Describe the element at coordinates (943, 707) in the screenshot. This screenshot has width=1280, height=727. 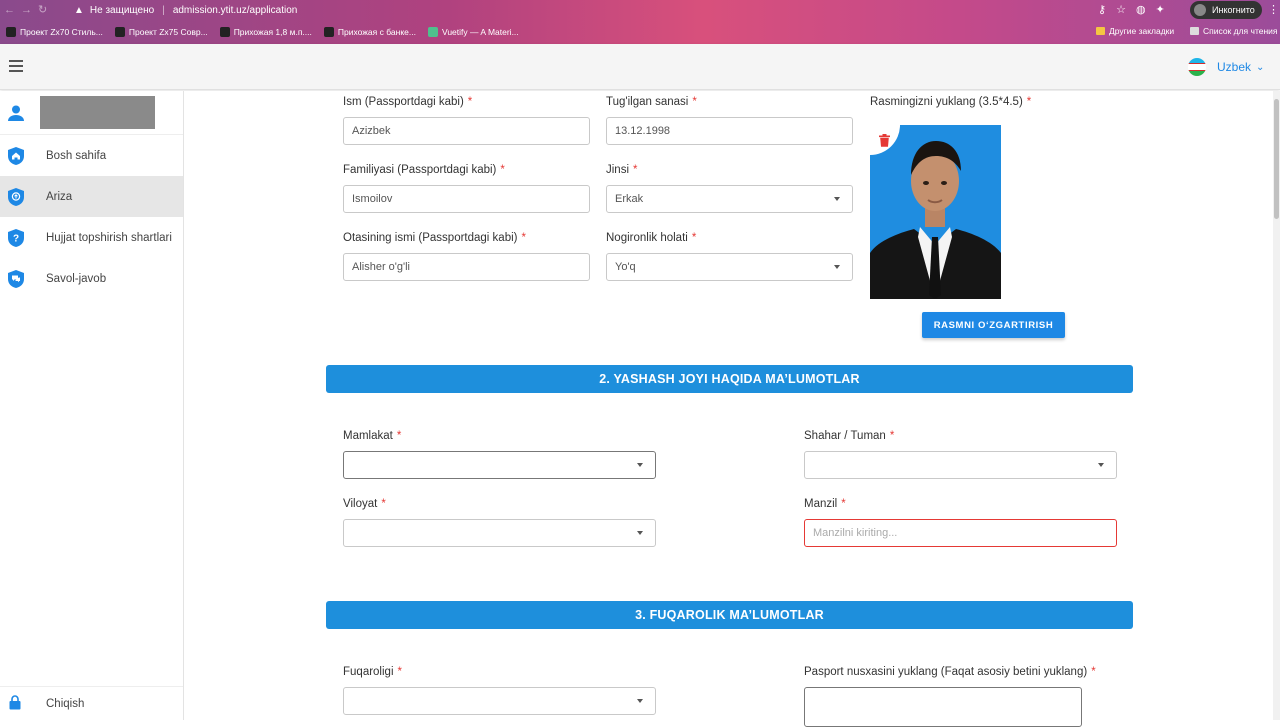
I see `passport-upload-box` at that location.